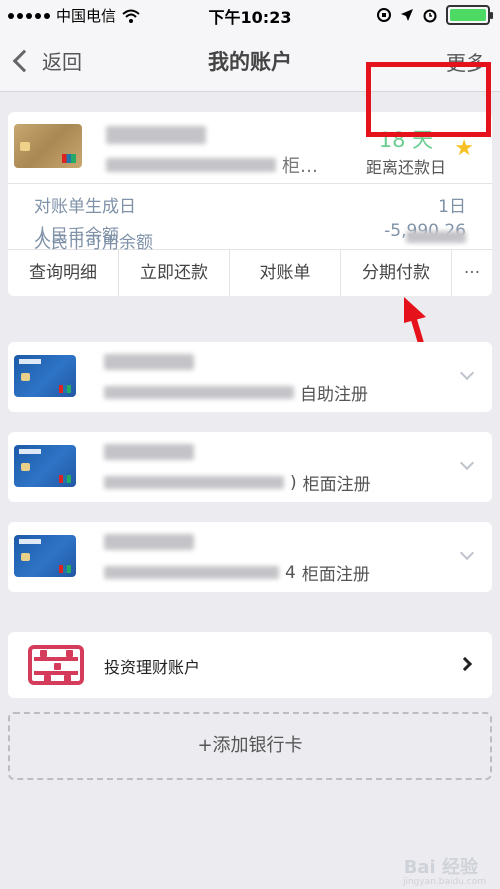 The height and width of the screenshot is (889, 500). Describe the element at coordinates (250, 665) in the screenshot. I see `investment-account-row: 投资理财账户` at that location.